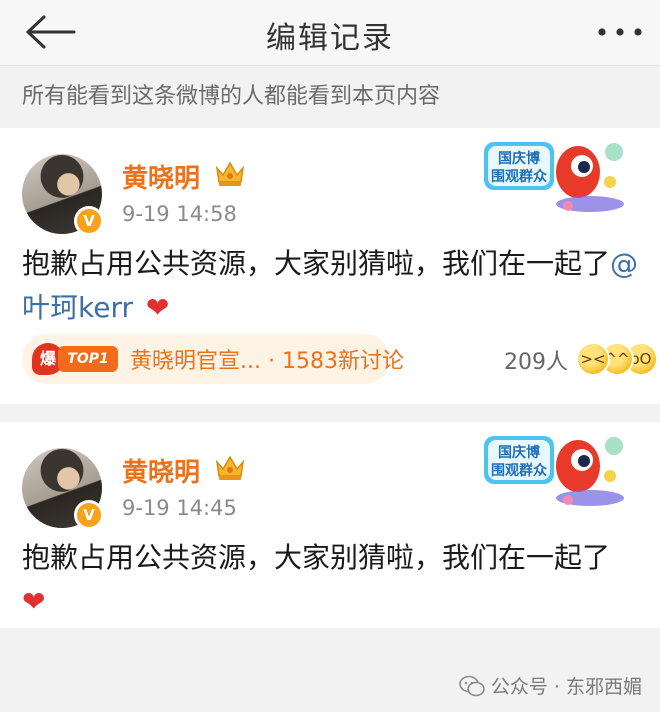  Describe the element at coordinates (179, 214) in the screenshot. I see `post-time: 9-19 14:58` at that location.